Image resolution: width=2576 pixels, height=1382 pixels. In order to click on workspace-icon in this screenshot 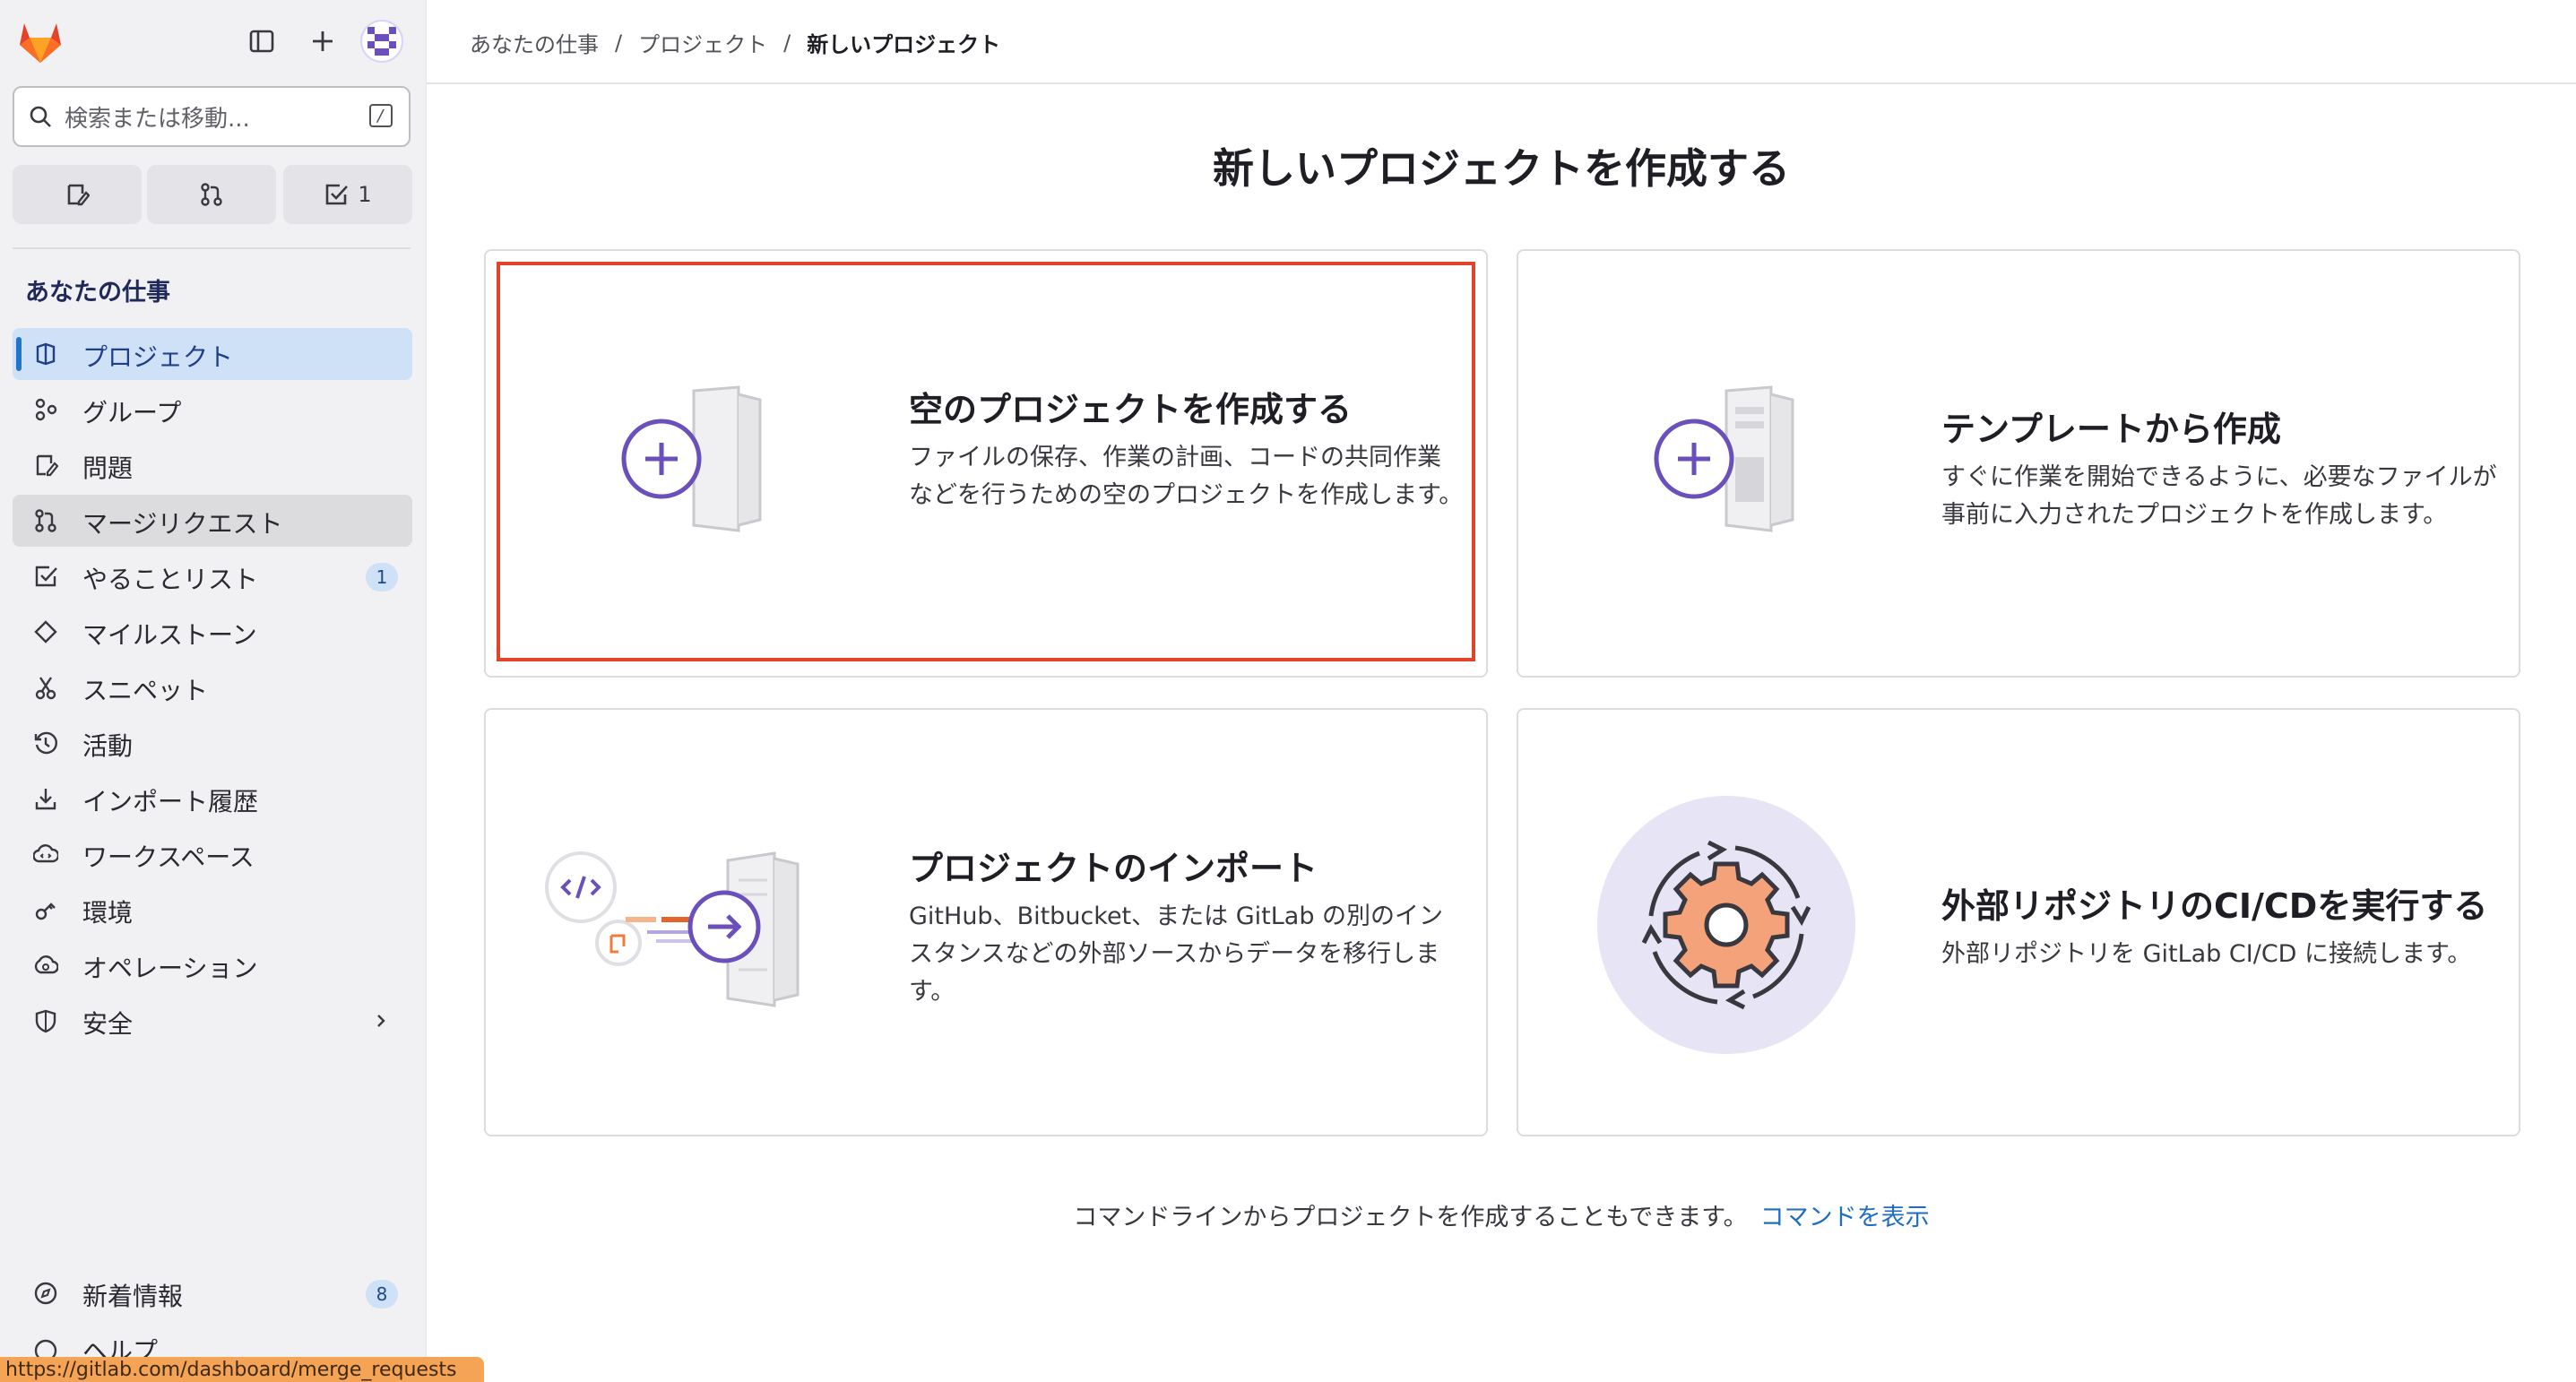, I will do `click(45, 855)`.